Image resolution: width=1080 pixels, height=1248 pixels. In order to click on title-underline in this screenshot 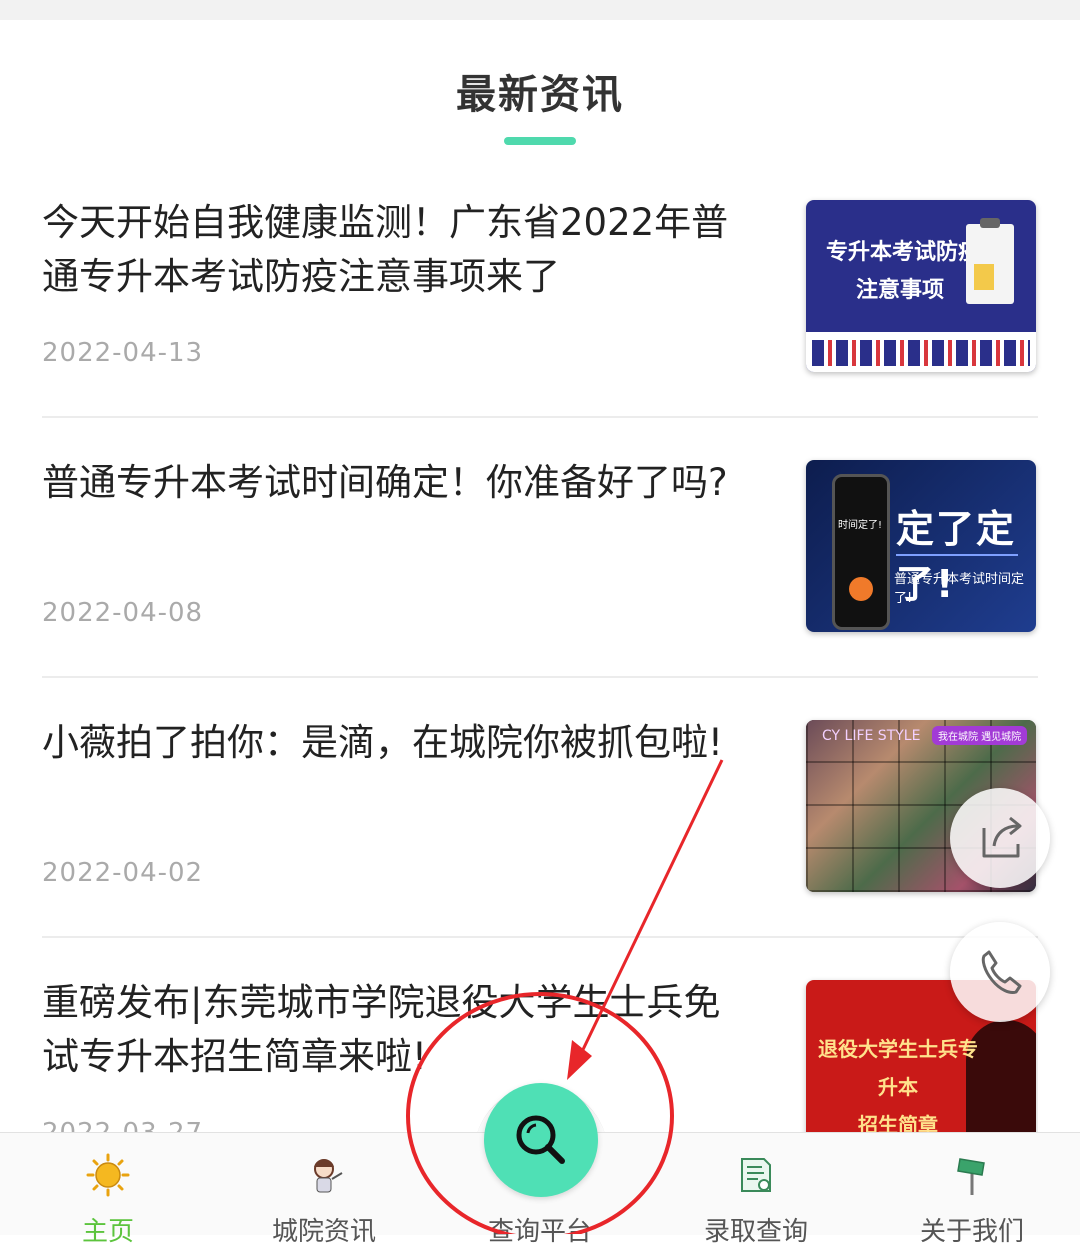, I will do `click(540, 141)`.